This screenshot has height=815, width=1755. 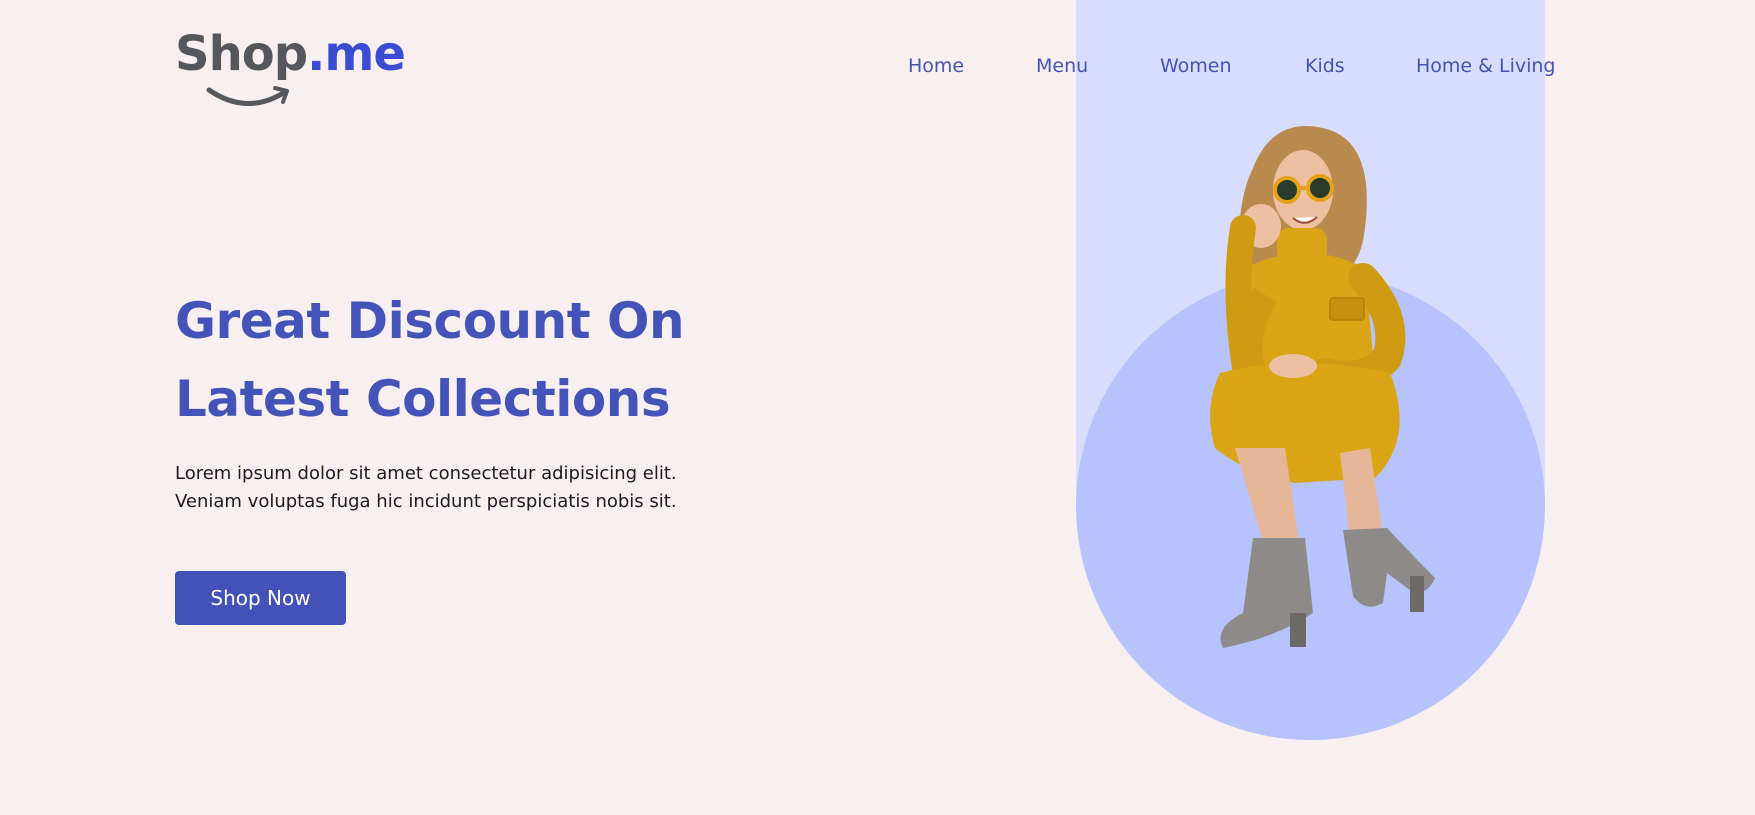 I want to click on nav-link-home: Home, so click(x=936, y=66).